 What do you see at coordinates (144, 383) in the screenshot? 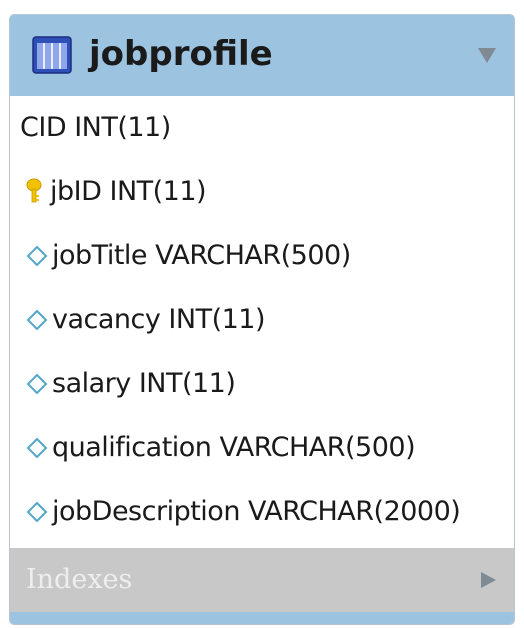
I see `column-label: salary INT(11)` at bounding box center [144, 383].